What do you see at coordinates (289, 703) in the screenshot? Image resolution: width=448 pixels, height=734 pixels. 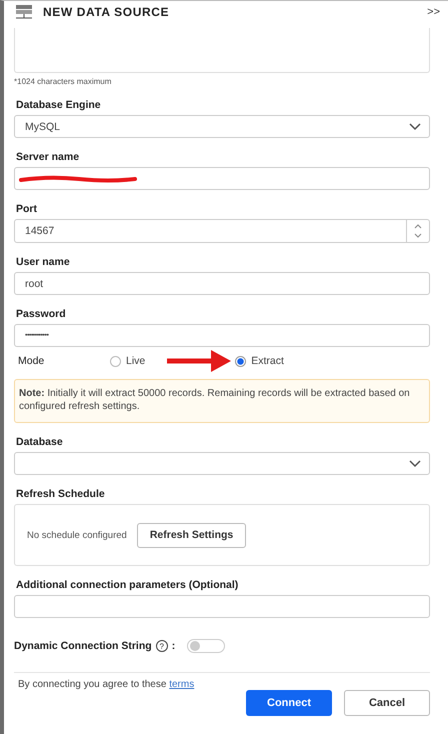 I see `connect-button: Connect` at bounding box center [289, 703].